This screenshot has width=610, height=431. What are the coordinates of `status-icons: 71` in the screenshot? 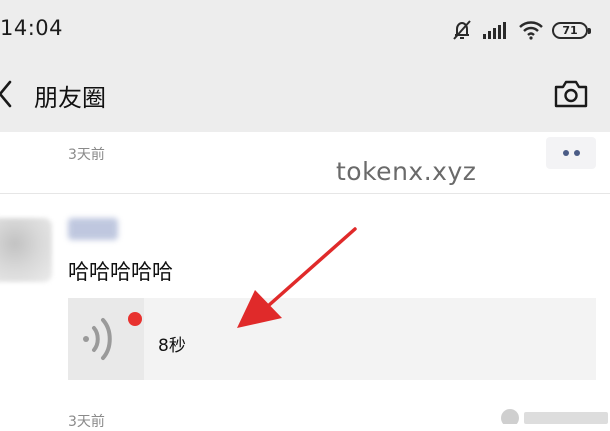 It's located at (520, 30).